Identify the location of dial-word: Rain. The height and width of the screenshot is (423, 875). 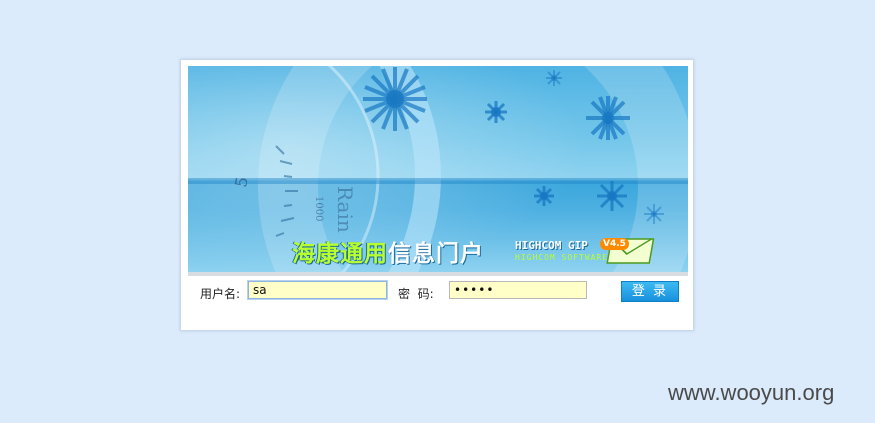
(345, 209).